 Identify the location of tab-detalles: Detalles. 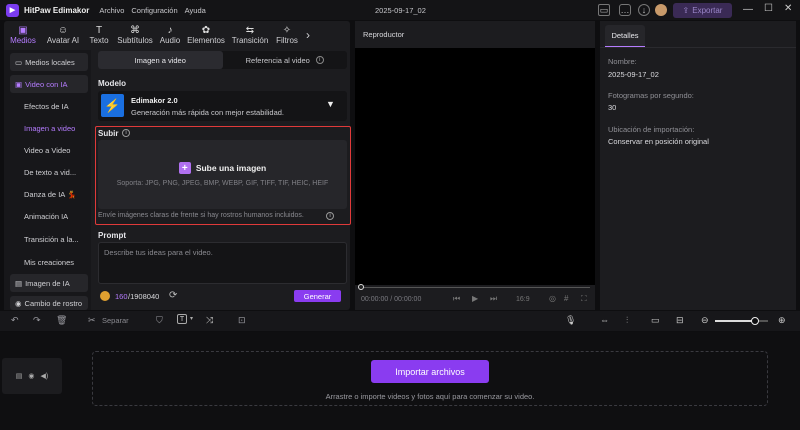
(625, 36).